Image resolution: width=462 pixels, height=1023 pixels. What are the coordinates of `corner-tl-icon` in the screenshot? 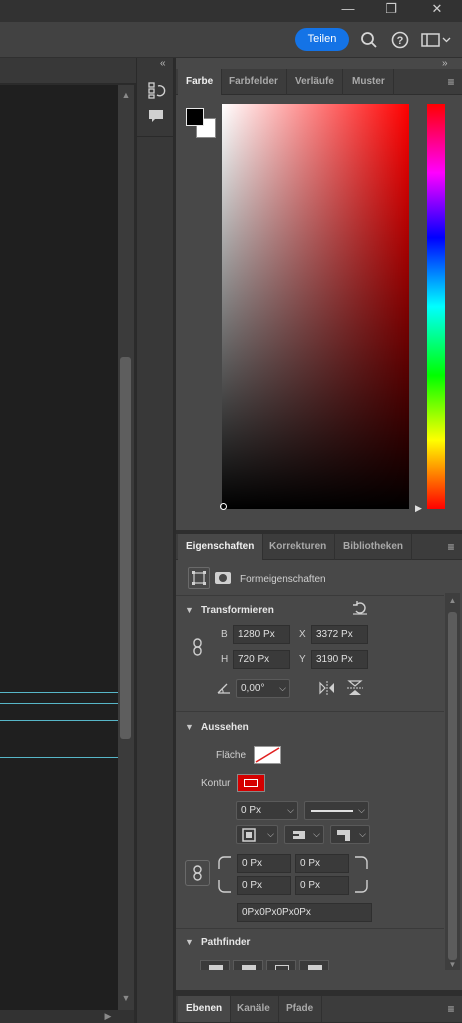 It's located at (225, 864).